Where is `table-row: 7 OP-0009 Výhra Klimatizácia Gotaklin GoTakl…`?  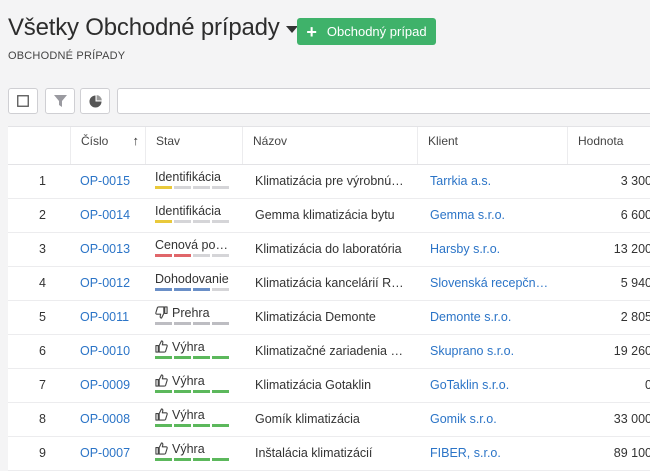 table-row: 7 OP-0009 Výhra Klimatizácia Gotaklin GoTakl… is located at coordinates (329, 386).